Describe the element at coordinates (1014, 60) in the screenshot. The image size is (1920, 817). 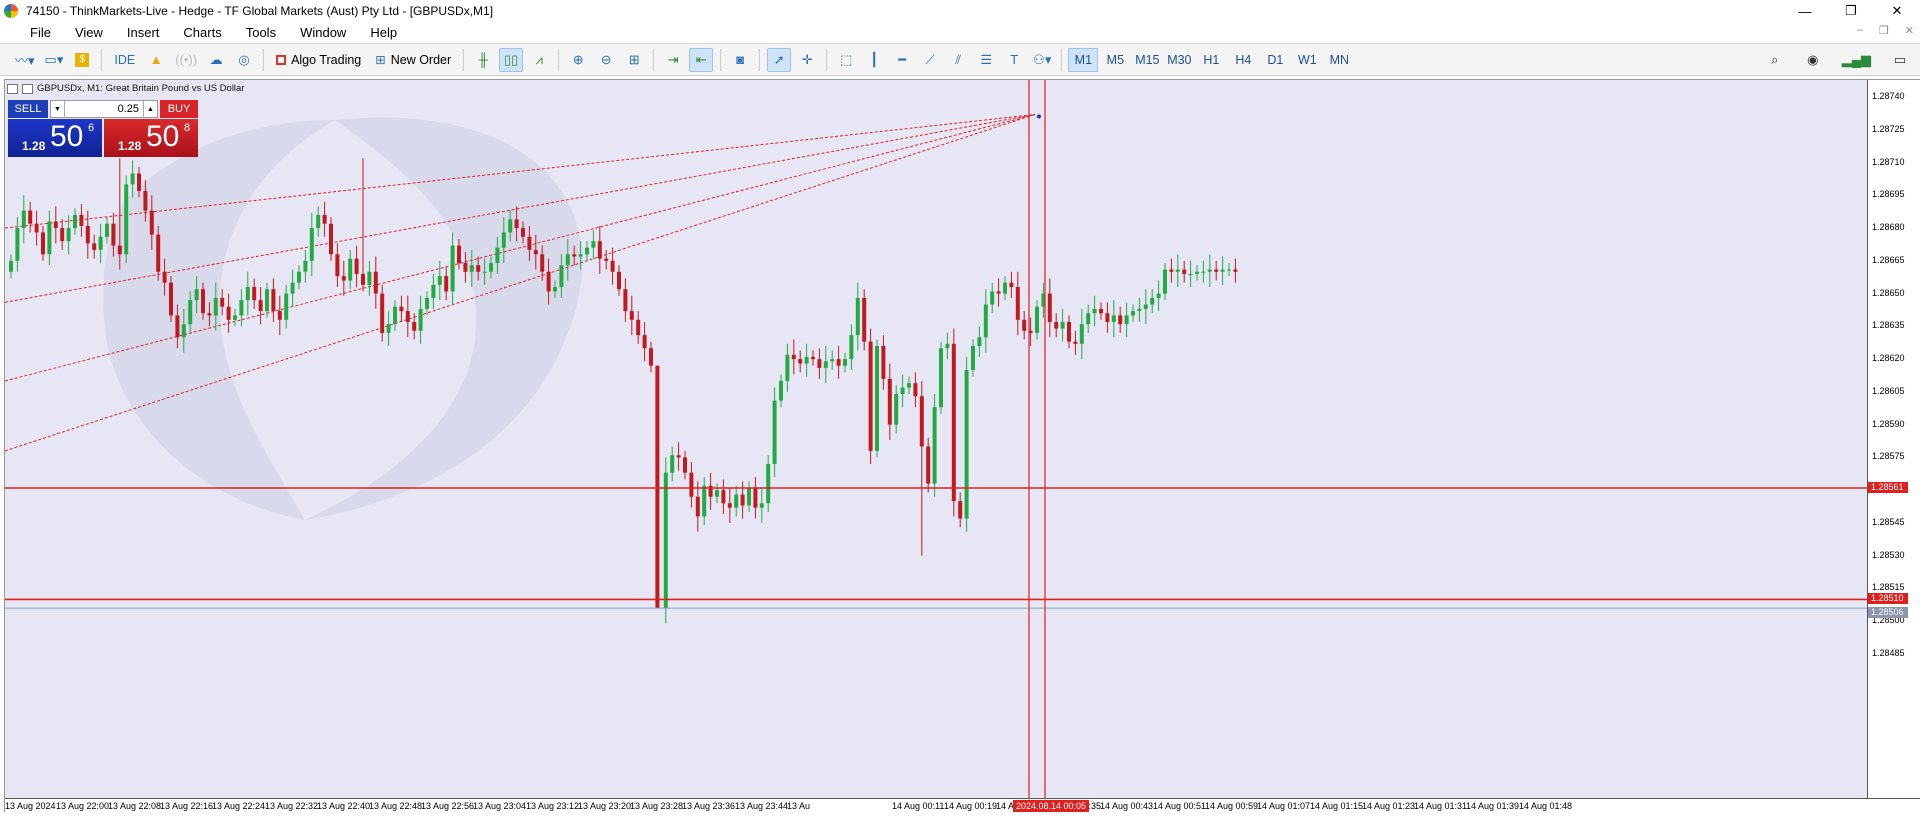
I see `text-icon: T` at that location.